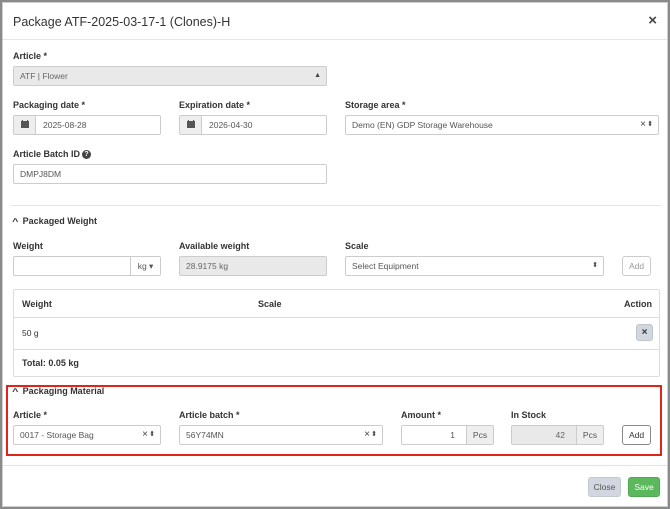  What do you see at coordinates (87, 266) in the screenshot?
I see `weight-input: kg ▾` at bounding box center [87, 266].